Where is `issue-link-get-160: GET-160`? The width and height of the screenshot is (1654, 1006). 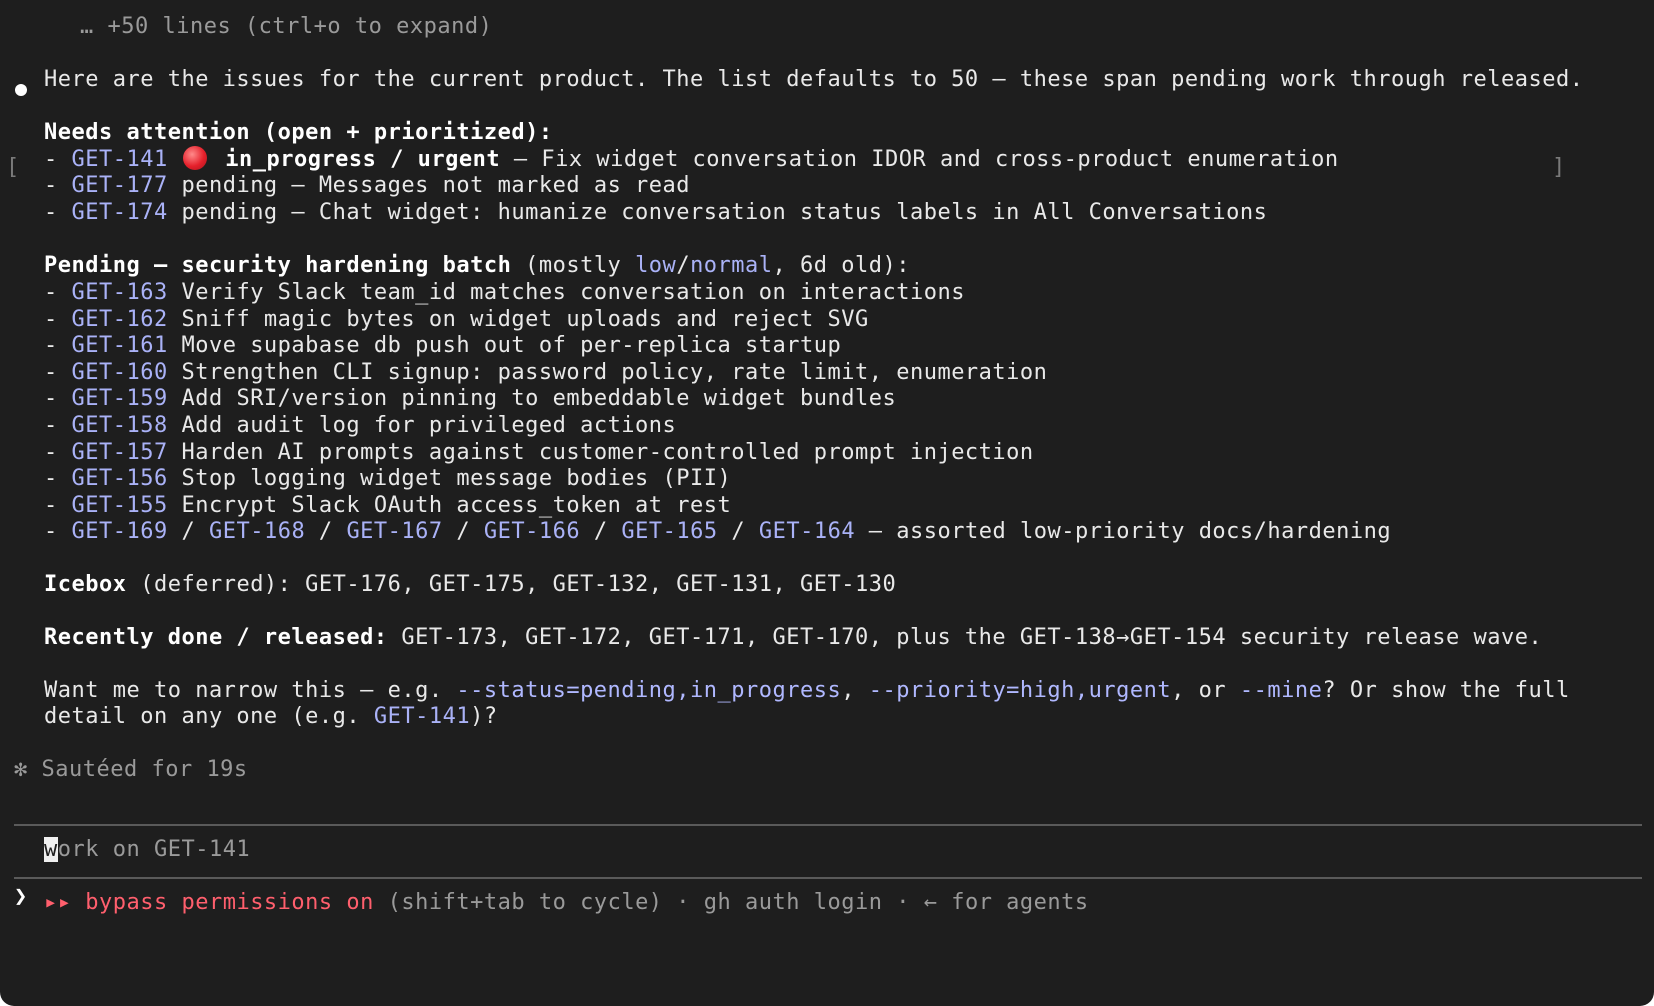 issue-link-get-160: GET-160 is located at coordinates (120, 372).